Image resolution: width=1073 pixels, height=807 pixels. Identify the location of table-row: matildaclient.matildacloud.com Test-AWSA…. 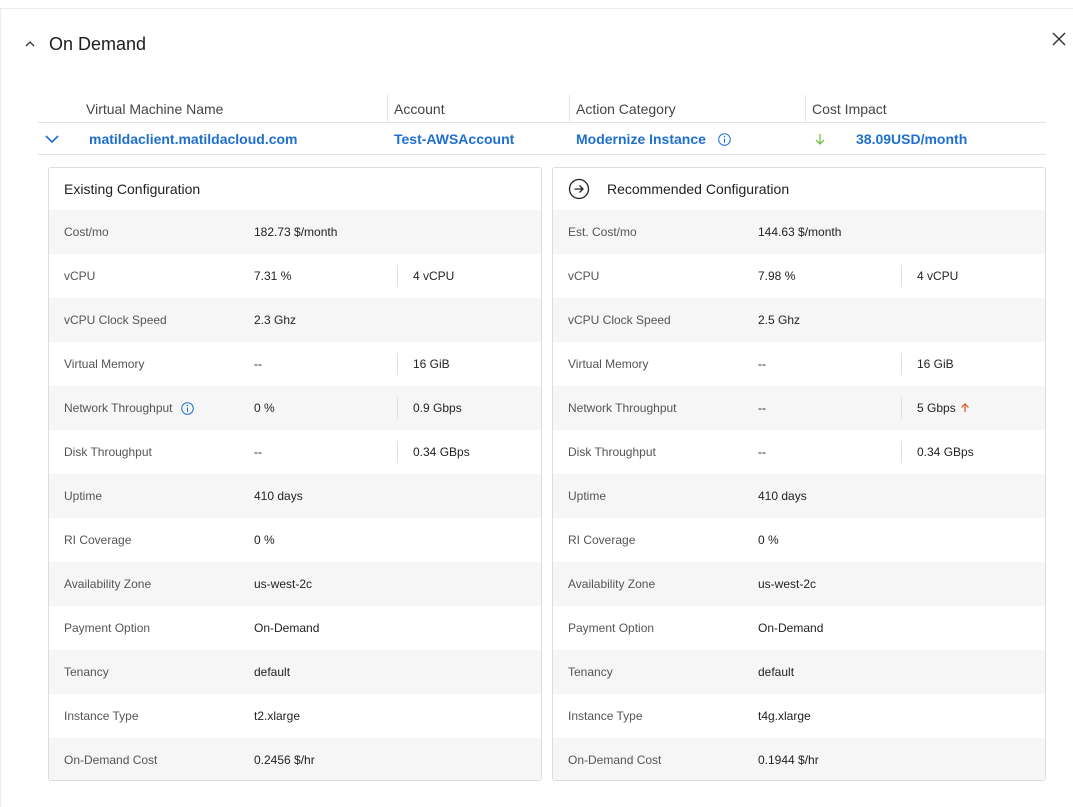
(542, 139).